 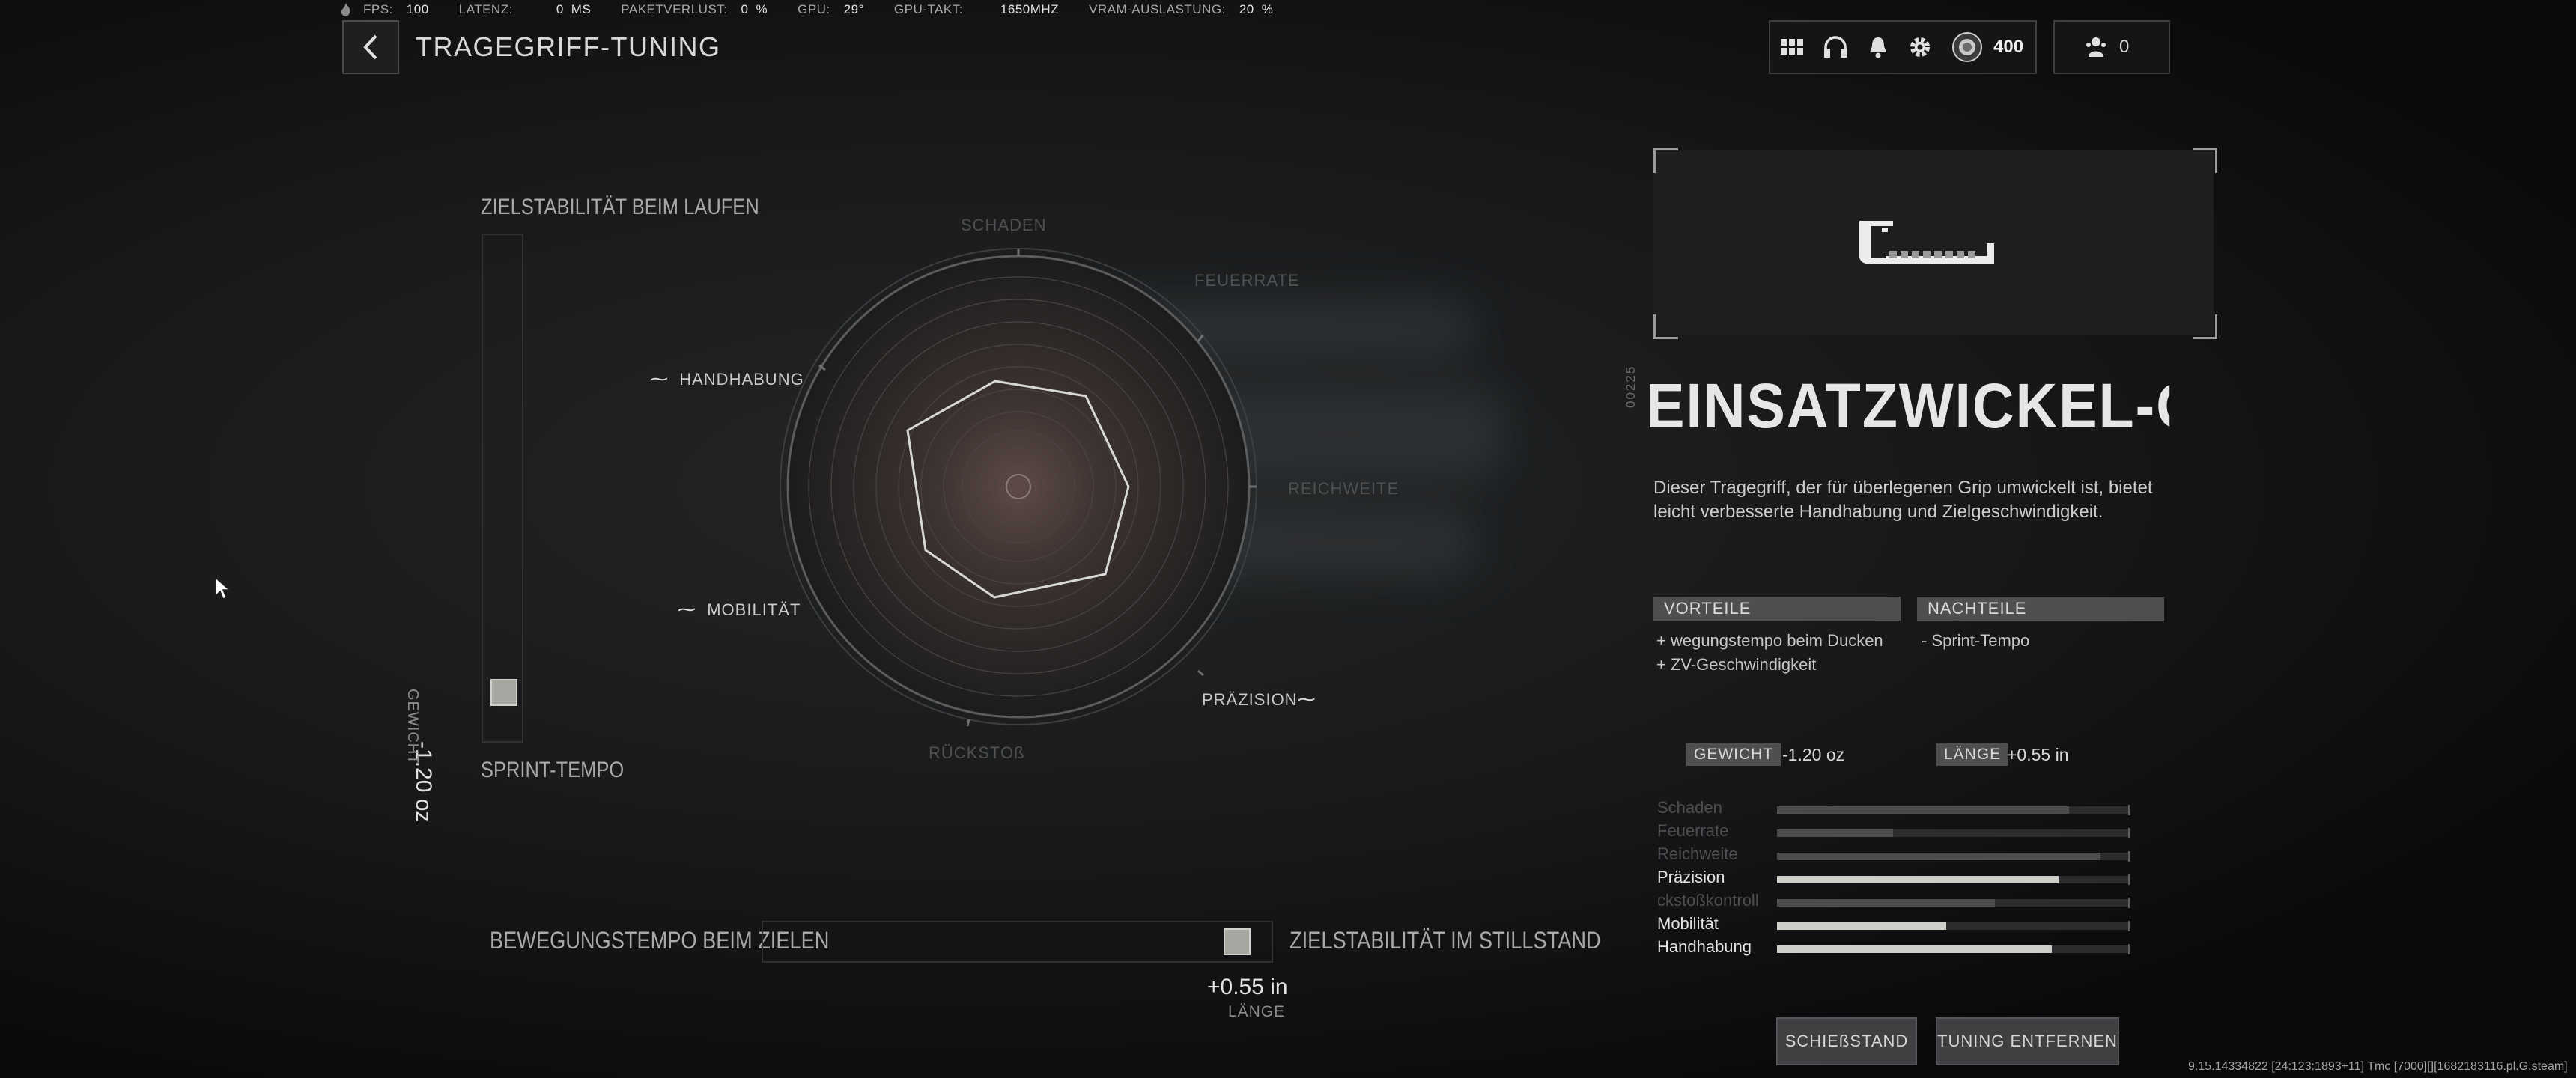 I want to click on gear-icon, so click(x=1920, y=47).